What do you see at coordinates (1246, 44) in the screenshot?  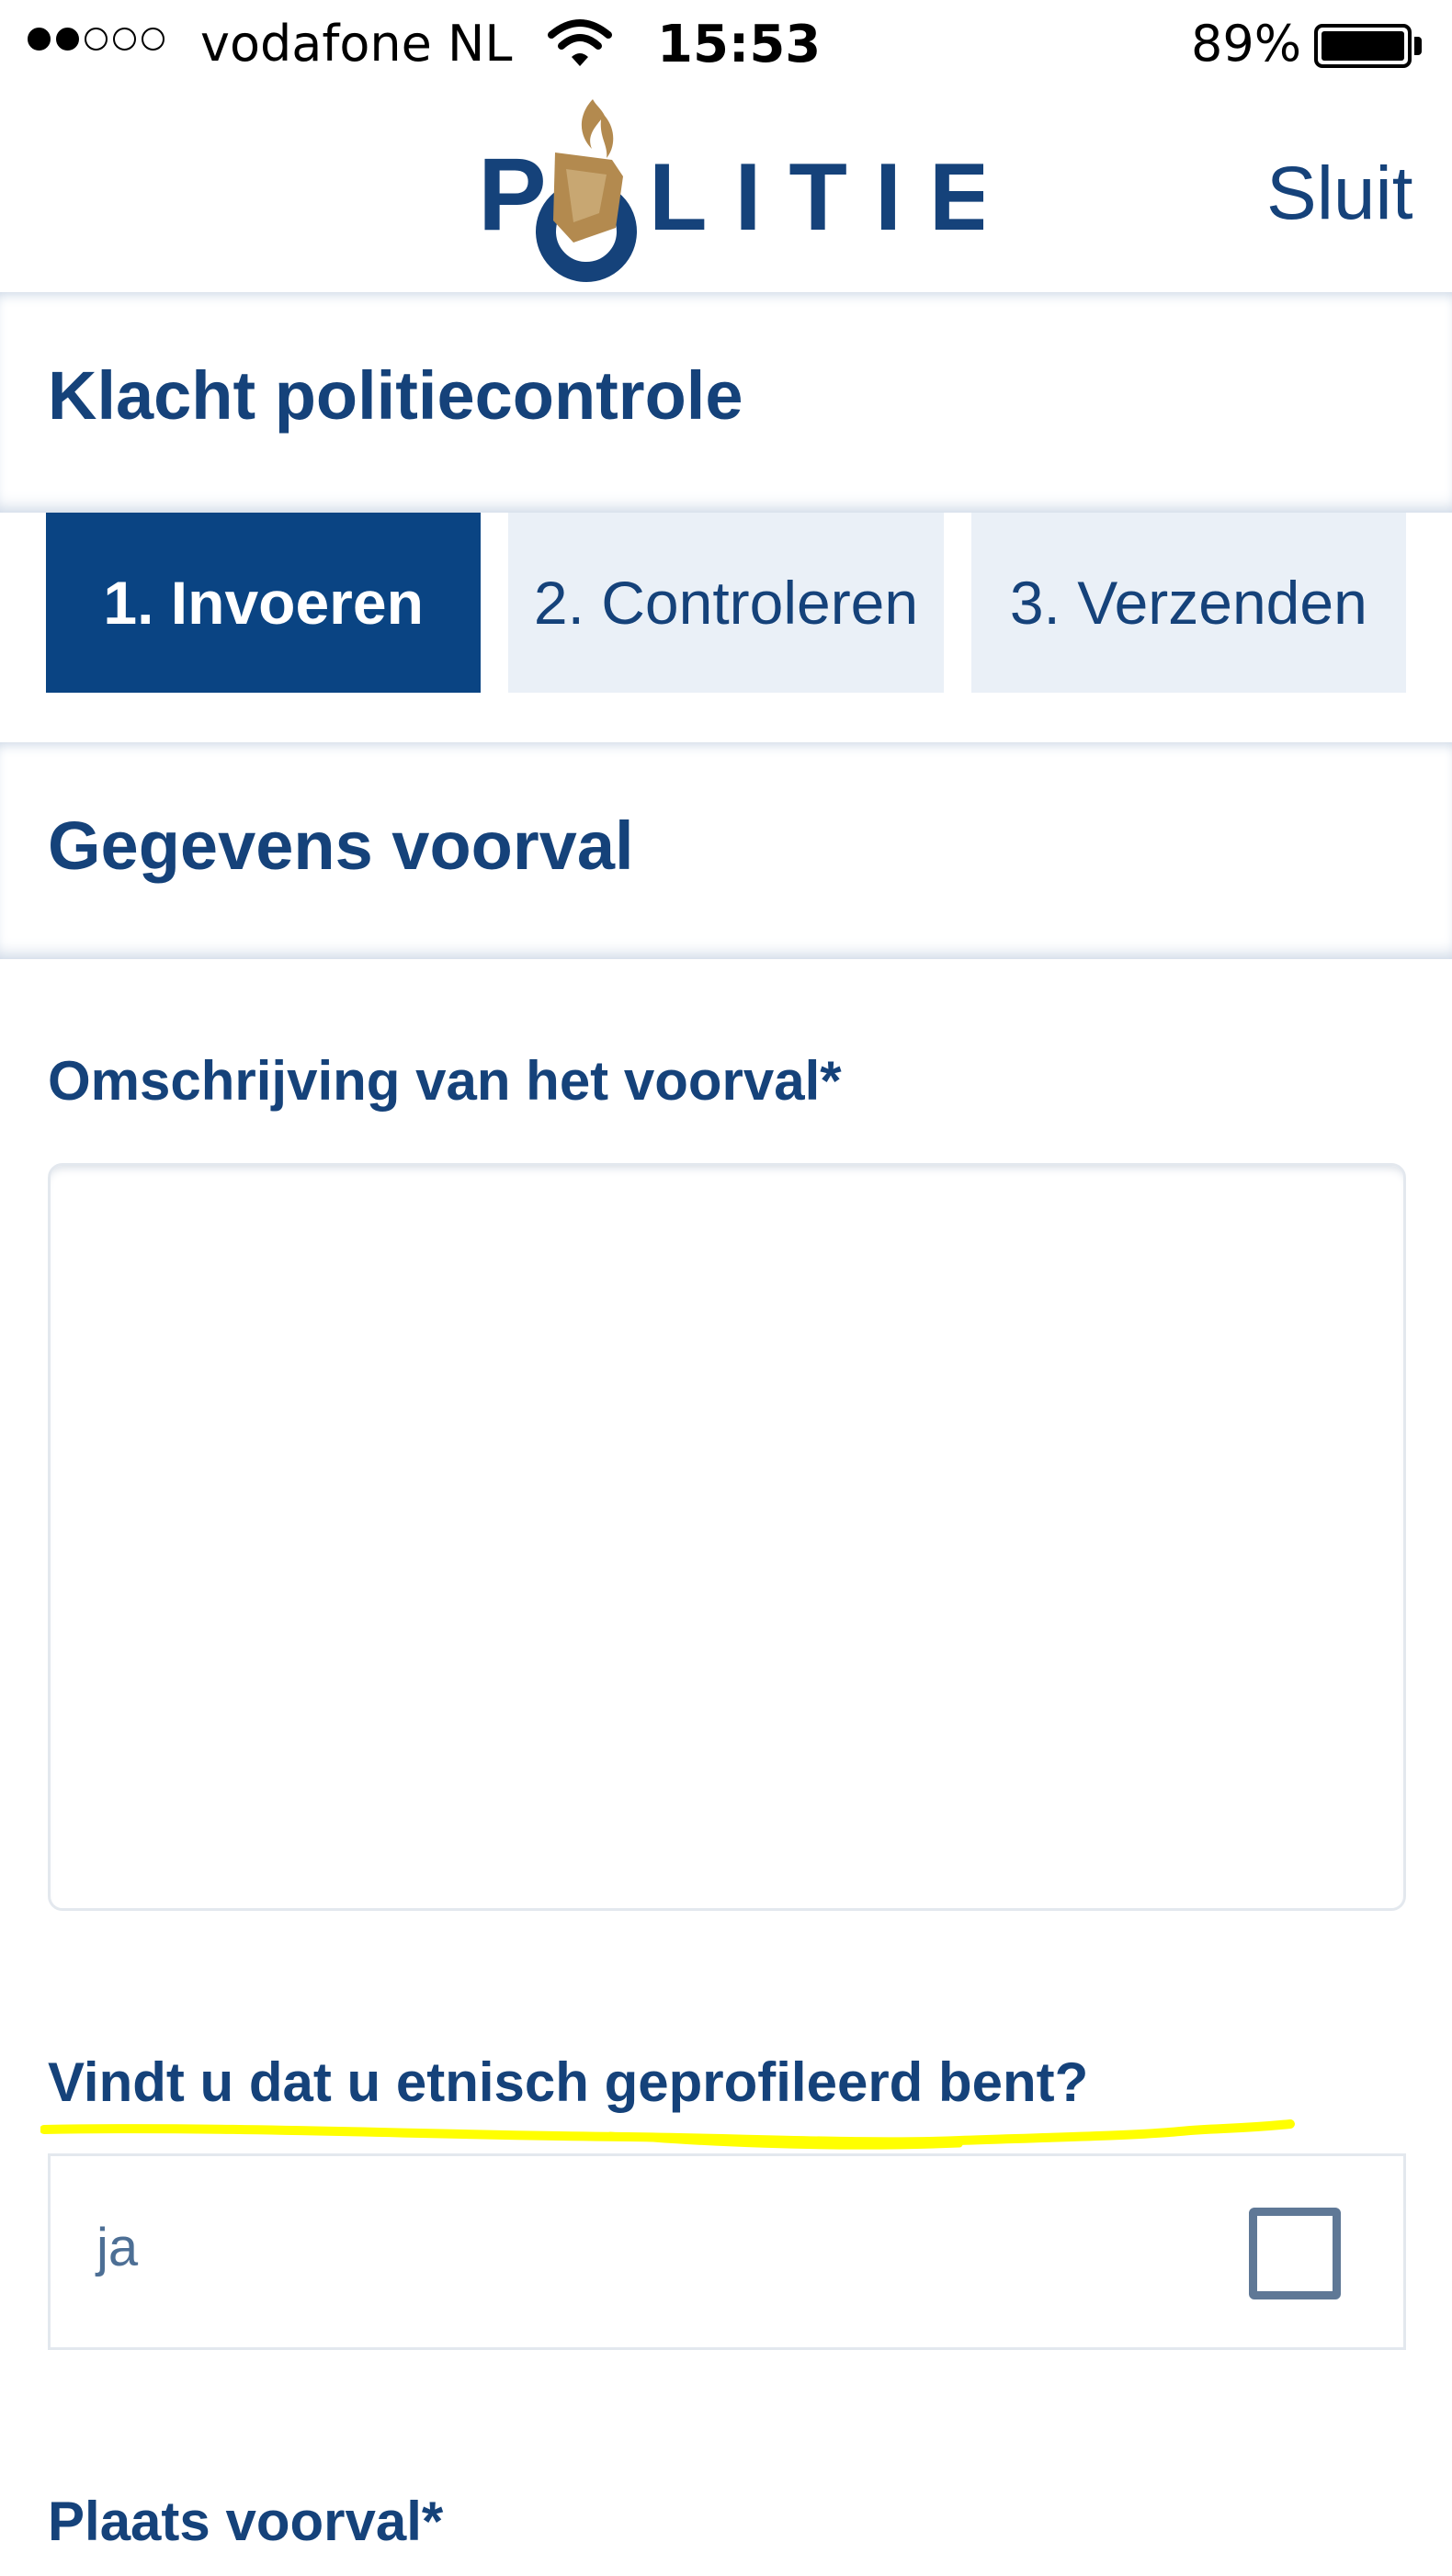 I see `battery-percentage: 89%` at bounding box center [1246, 44].